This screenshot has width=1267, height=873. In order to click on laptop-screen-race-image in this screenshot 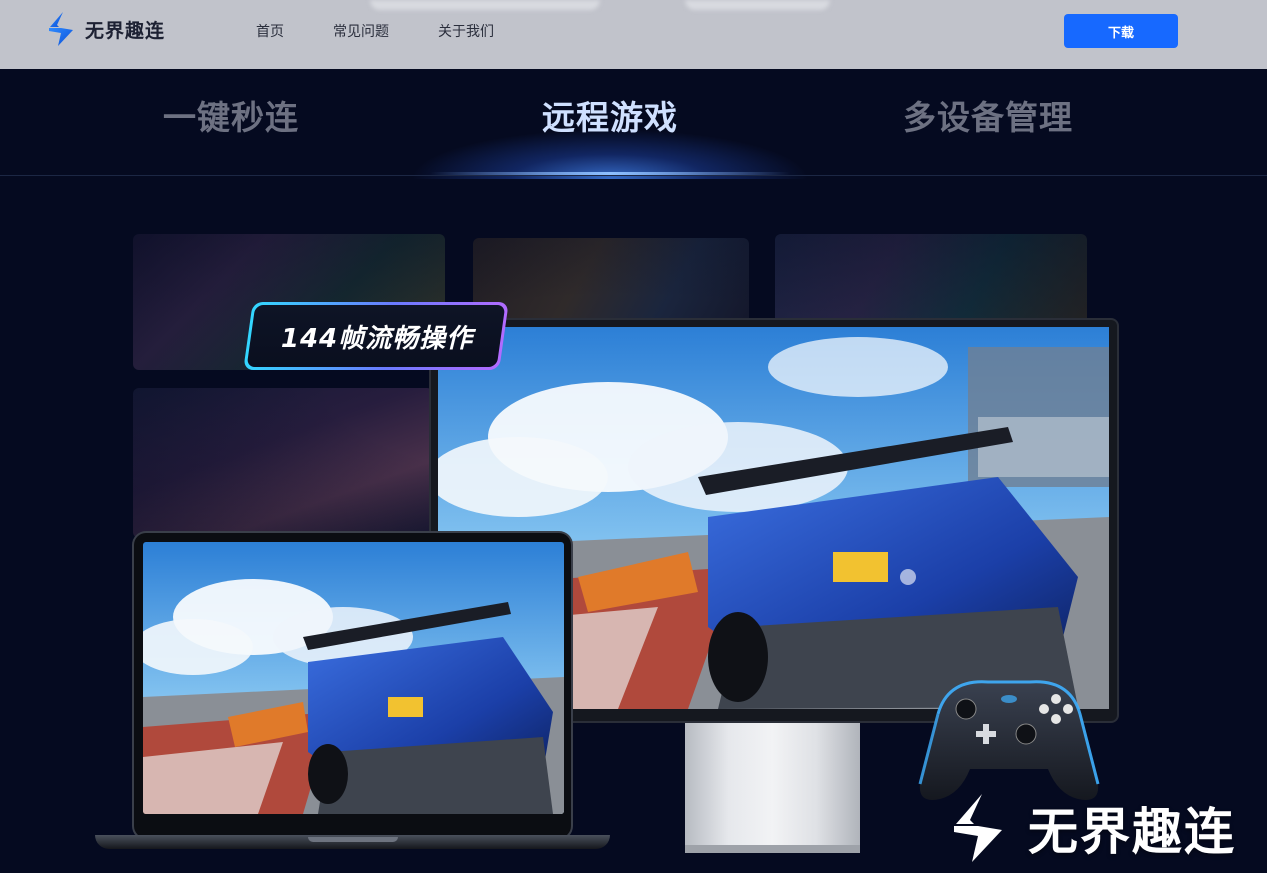, I will do `click(353, 678)`.